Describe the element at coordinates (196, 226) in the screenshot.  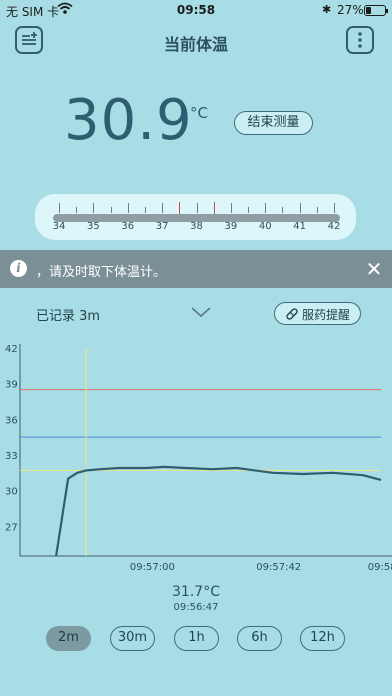
I see `ruler-label: 38` at that location.